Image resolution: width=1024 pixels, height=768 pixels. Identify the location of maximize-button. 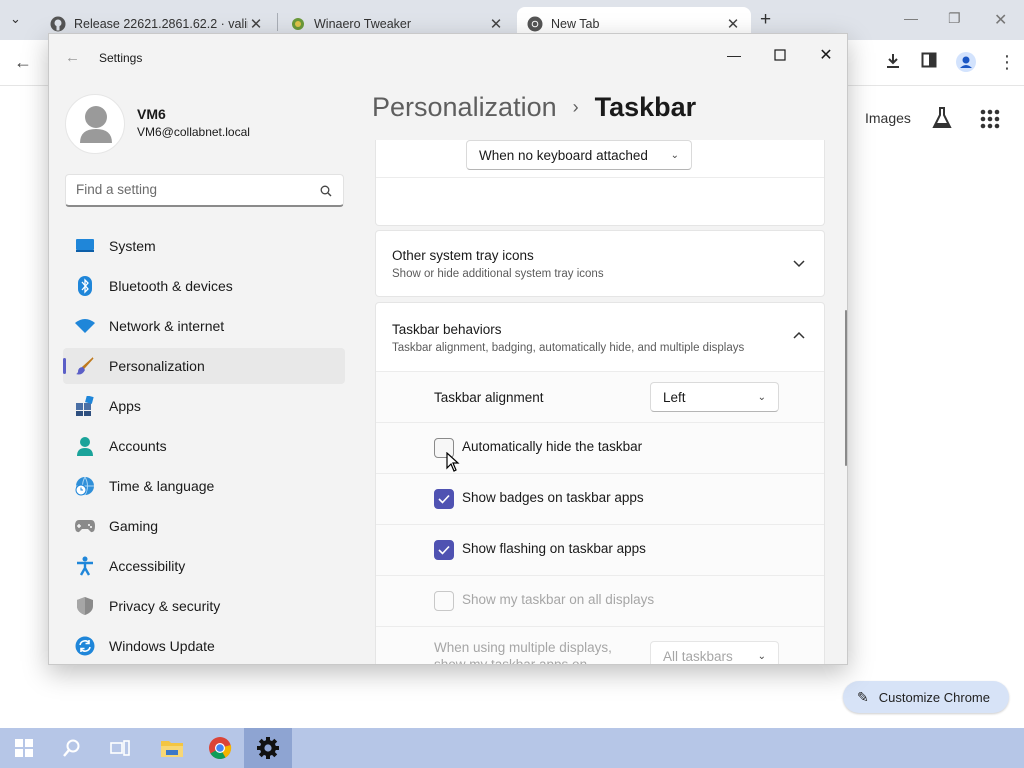
(780, 55).